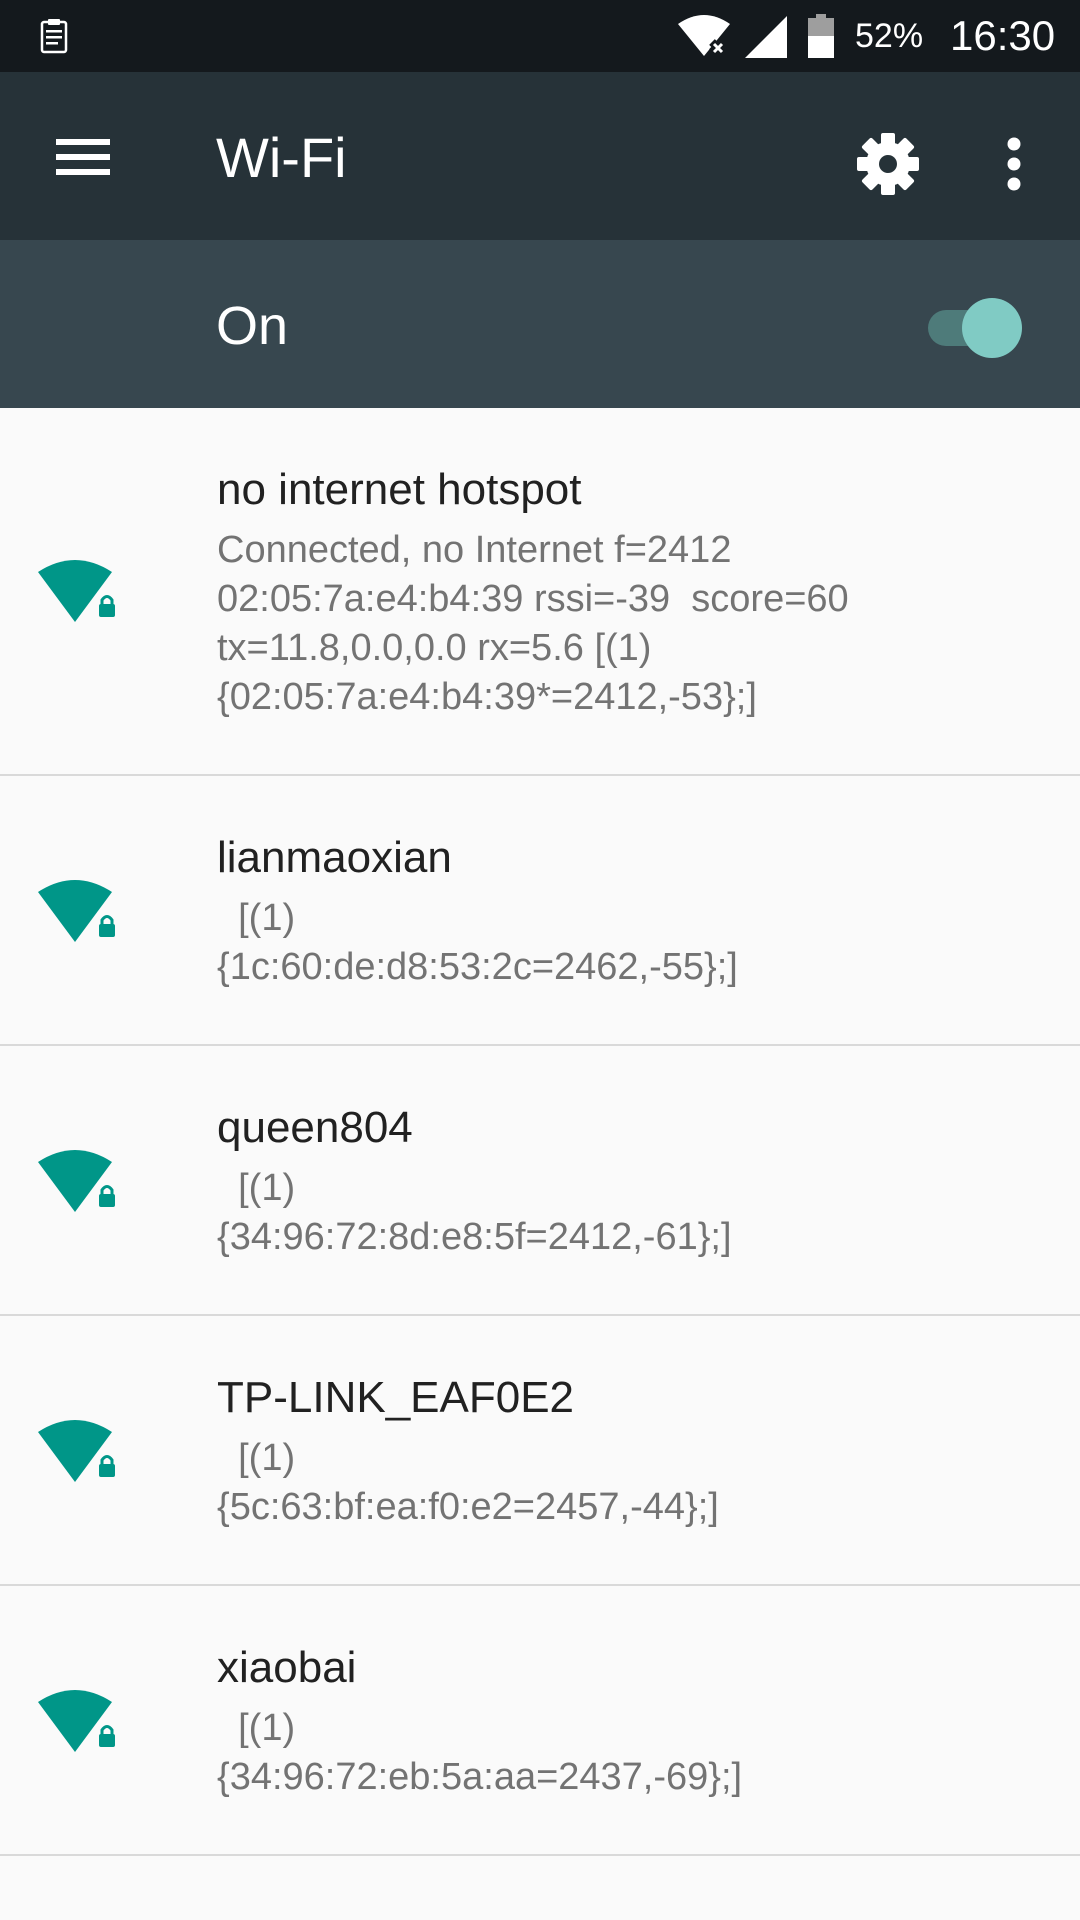 Image resolution: width=1080 pixels, height=1920 pixels. What do you see at coordinates (477, 967) in the screenshot?
I see `network-summary-line: {1c:60:de:d8:53:2c=2462,-55};]` at bounding box center [477, 967].